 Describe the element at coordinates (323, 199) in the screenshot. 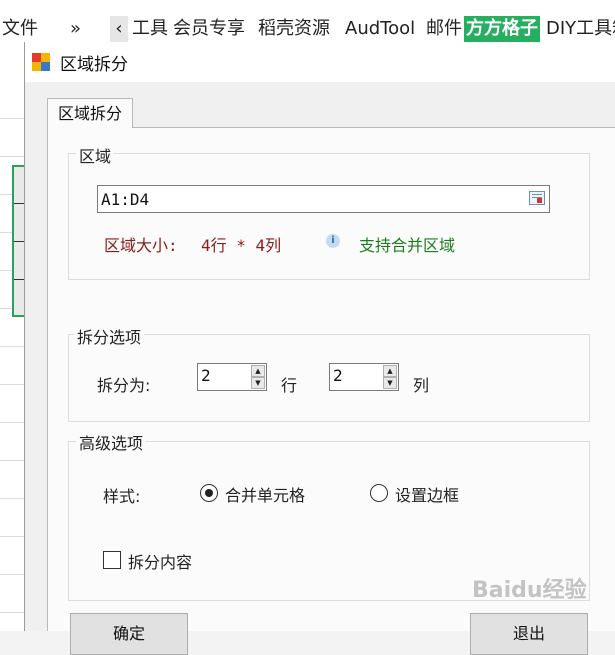

I see `range-input: A1:D4` at that location.